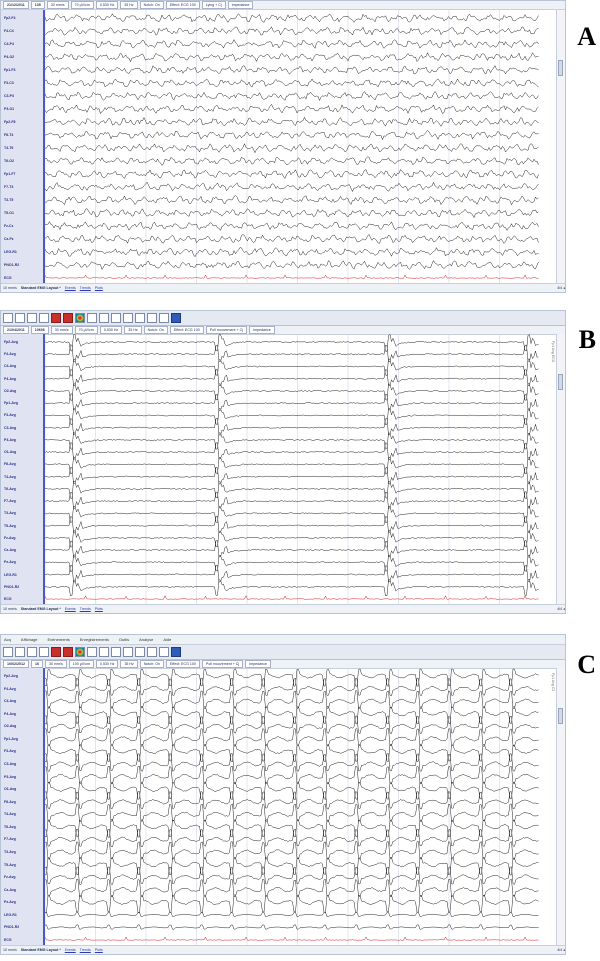  I want to click on channel-label: P3-O1, so click(9, 109).